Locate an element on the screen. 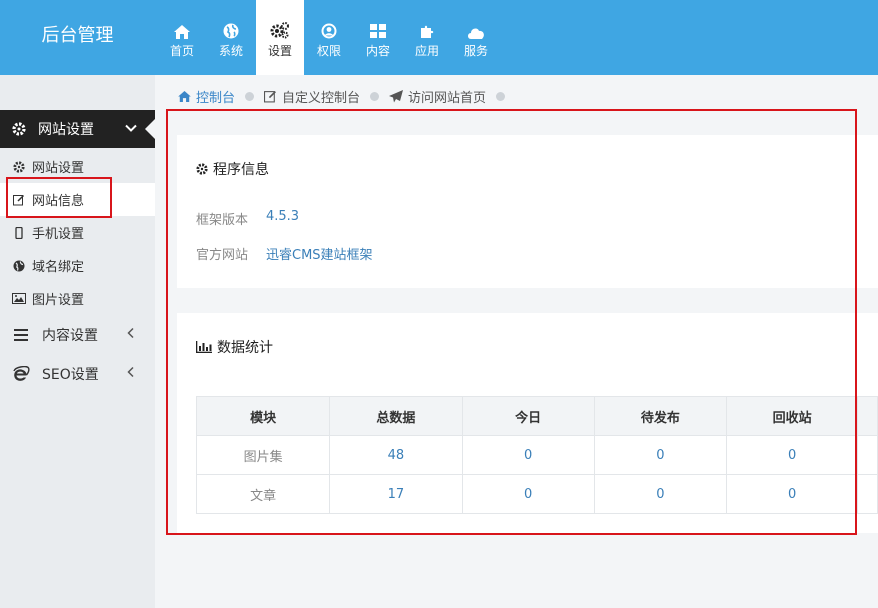 Image resolution: width=878 pixels, height=608 pixels. bars-icon is located at coordinates (21, 335).